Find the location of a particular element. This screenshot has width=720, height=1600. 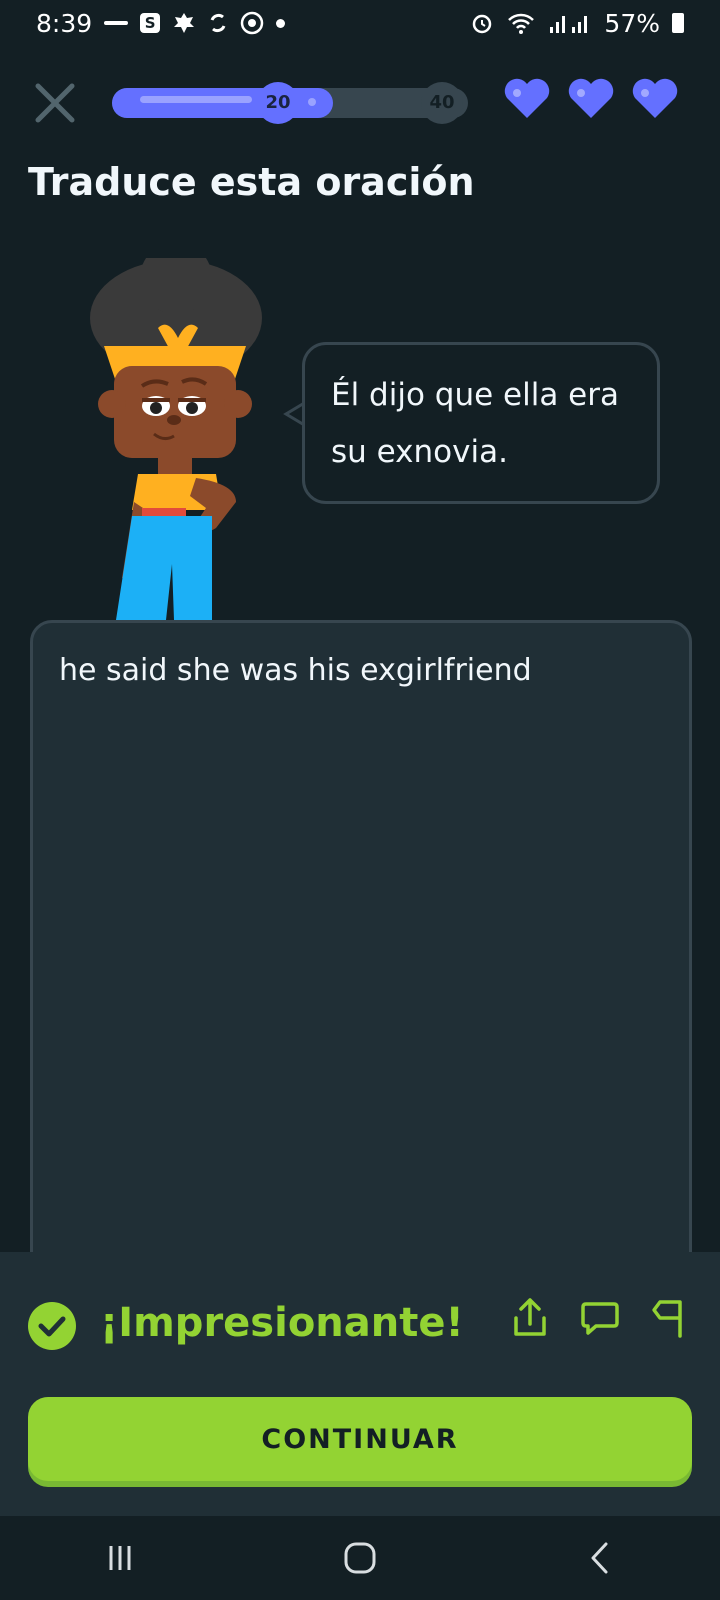

wifi-icon is located at coordinates (521, 23).